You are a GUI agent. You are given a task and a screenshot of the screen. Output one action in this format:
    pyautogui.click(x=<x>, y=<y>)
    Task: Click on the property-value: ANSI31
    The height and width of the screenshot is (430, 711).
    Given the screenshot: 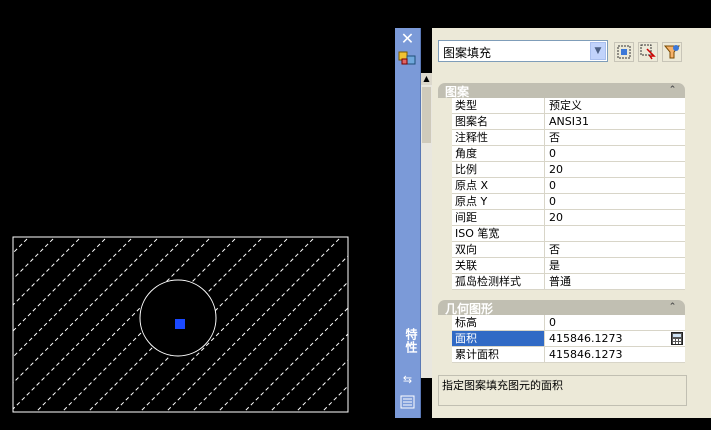 What is the action you would take?
    pyautogui.click(x=616, y=121)
    